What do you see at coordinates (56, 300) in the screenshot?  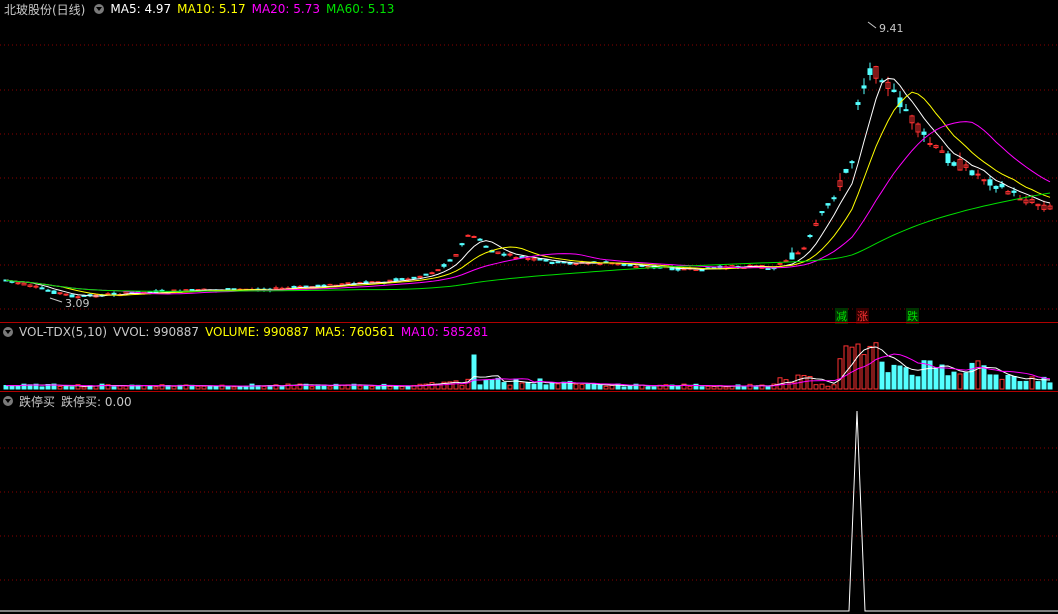 I see `low-price-pointer` at bounding box center [56, 300].